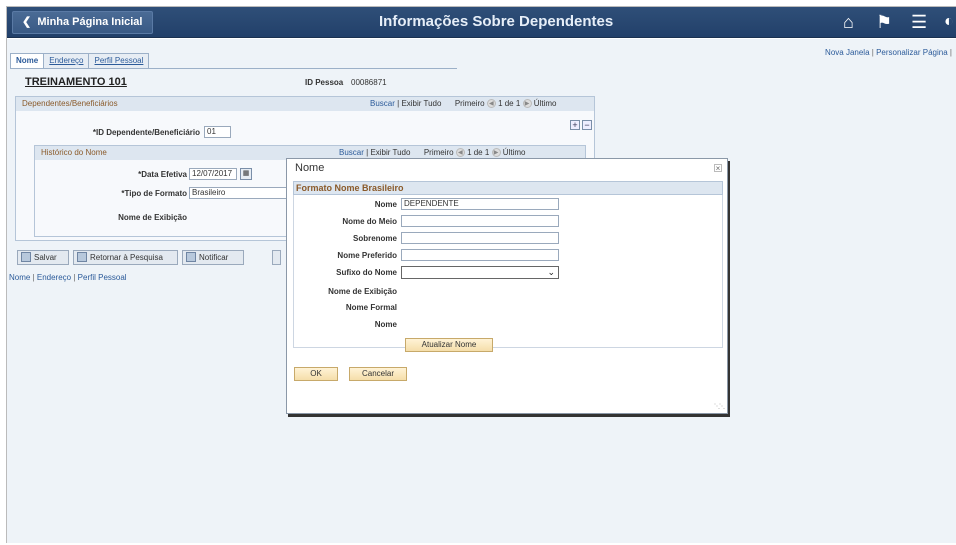  I want to click on dependent-id-label: *ID Dependente/Beneficiário, so click(146, 132).